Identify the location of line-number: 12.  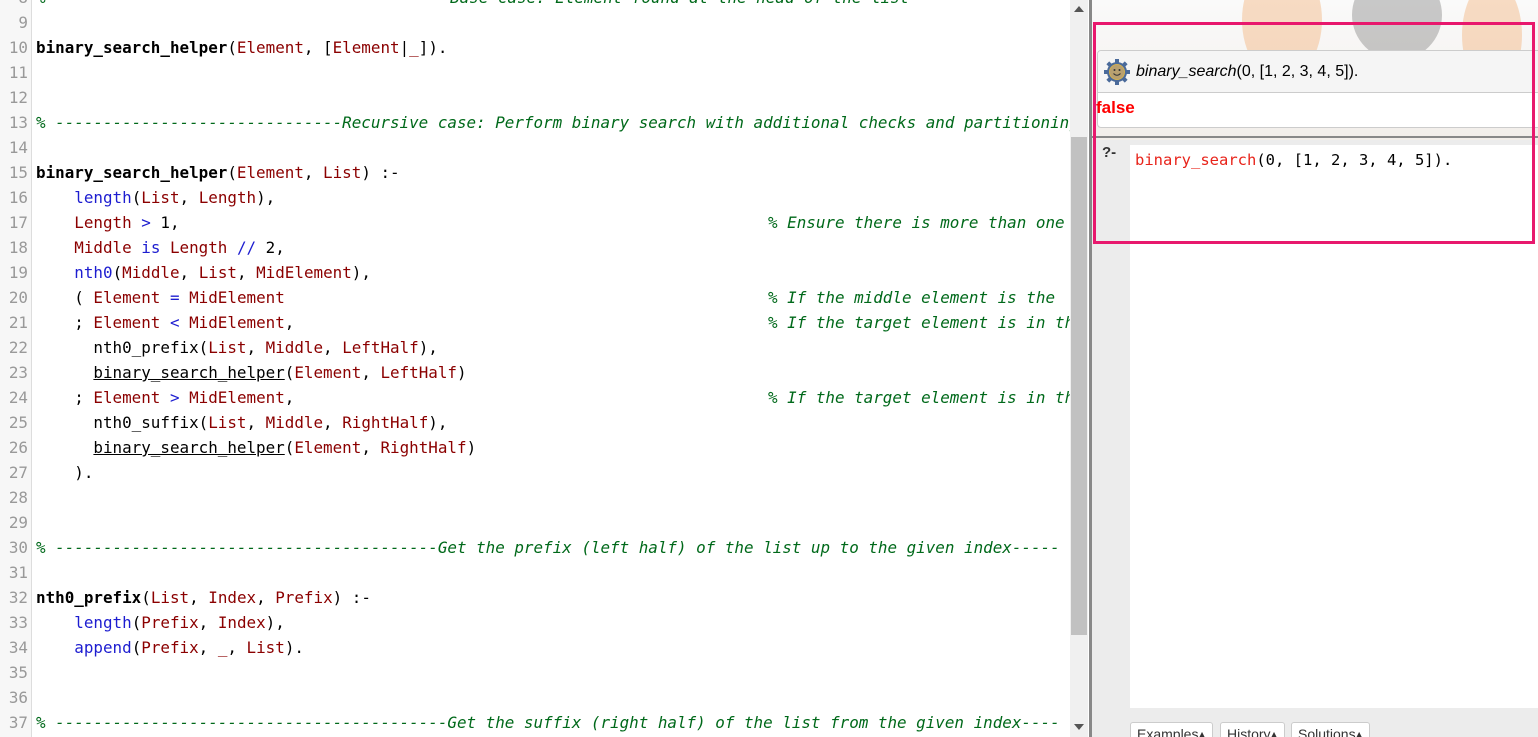
(18, 97).